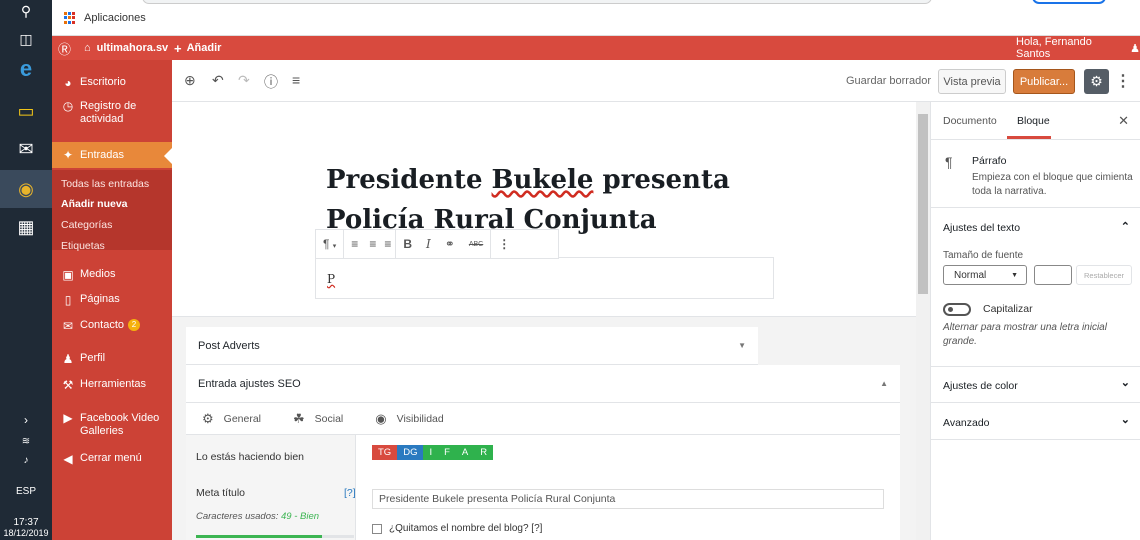 This screenshot has width=1140, height=540. I want to click on tab-general: ⚙ General, so click(231, 419).